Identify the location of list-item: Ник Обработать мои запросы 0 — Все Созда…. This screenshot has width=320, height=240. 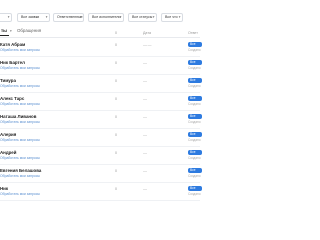
(101, 191).